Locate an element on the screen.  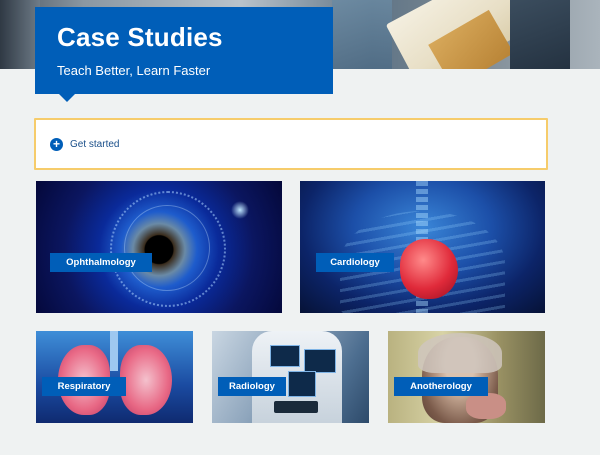
category-card-anotherology: Anotherology is located at coordinates (466, 377).